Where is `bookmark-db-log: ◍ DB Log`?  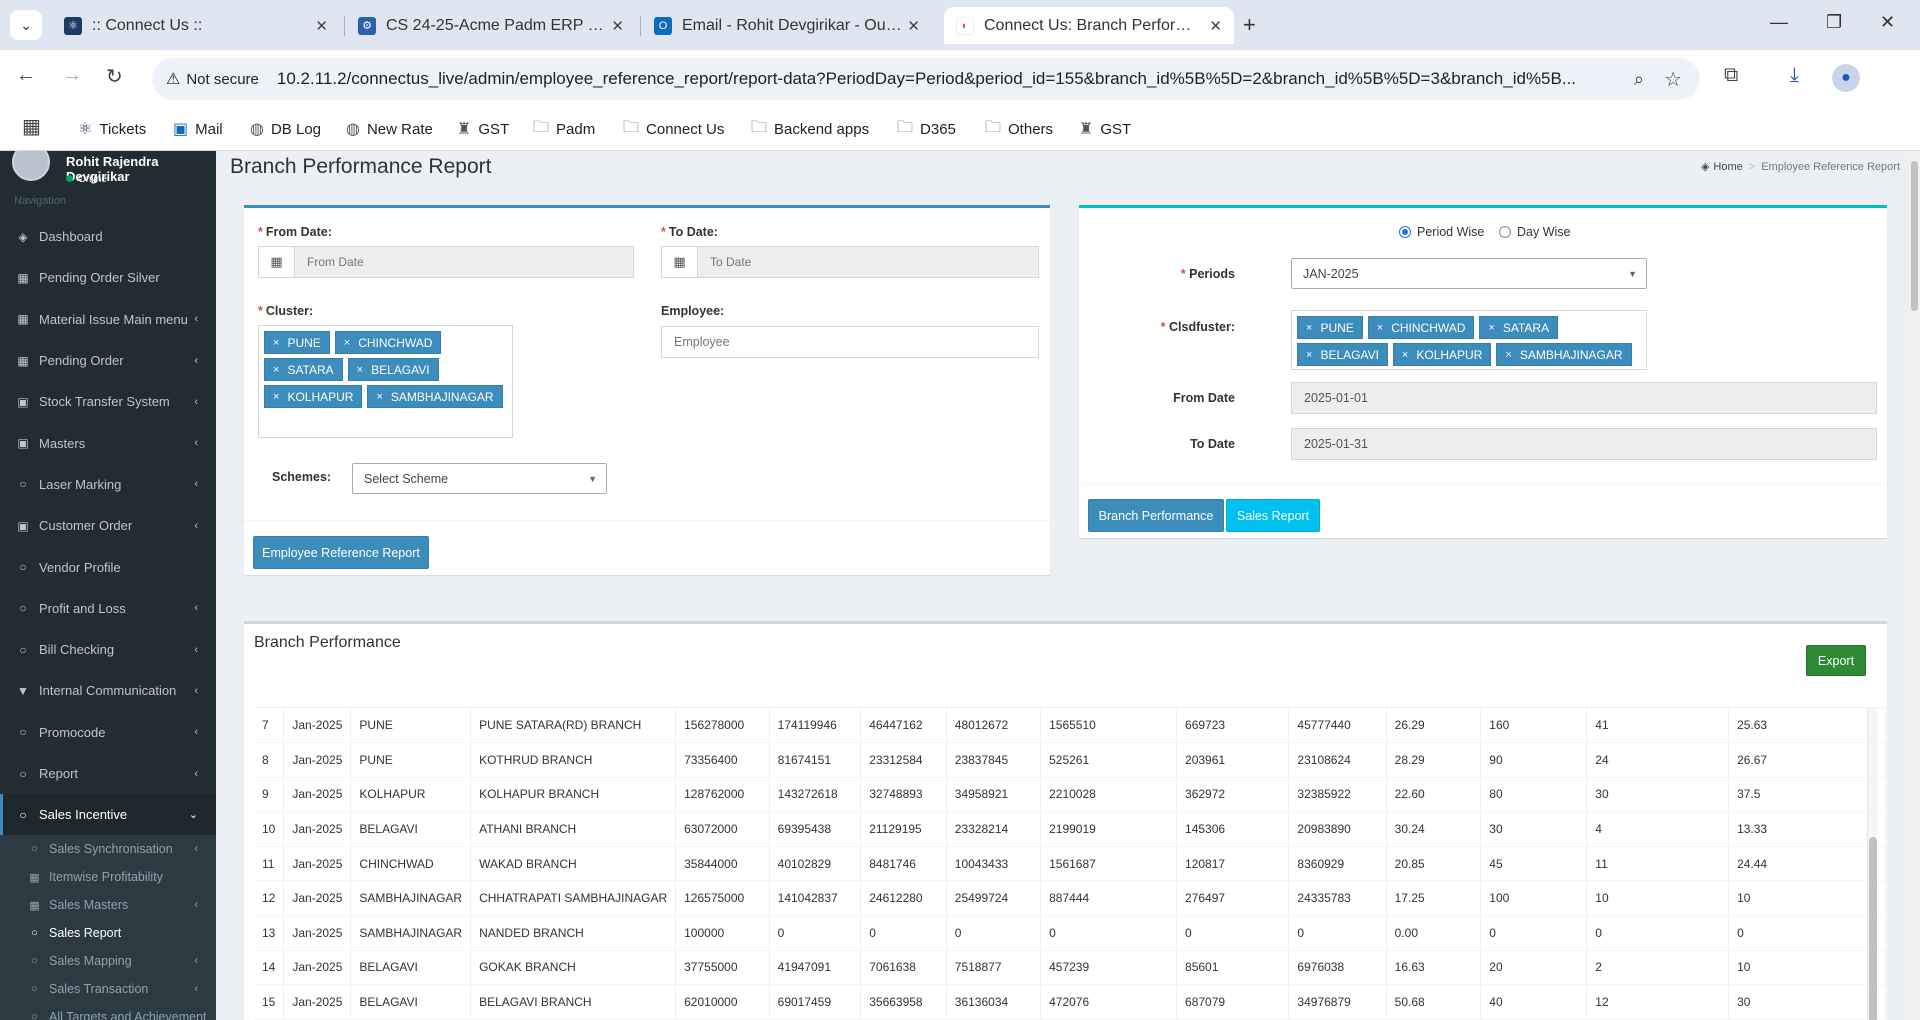 bookmark-db-log: ◍ DB Log is located at coordinates (285, 129).